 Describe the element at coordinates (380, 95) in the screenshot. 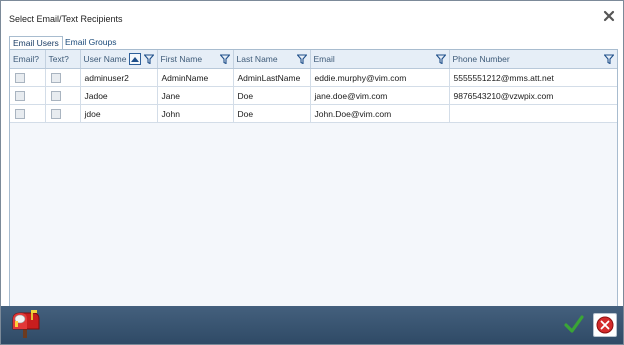

I see `email-cell: jane.doe@vim.com` at that location.